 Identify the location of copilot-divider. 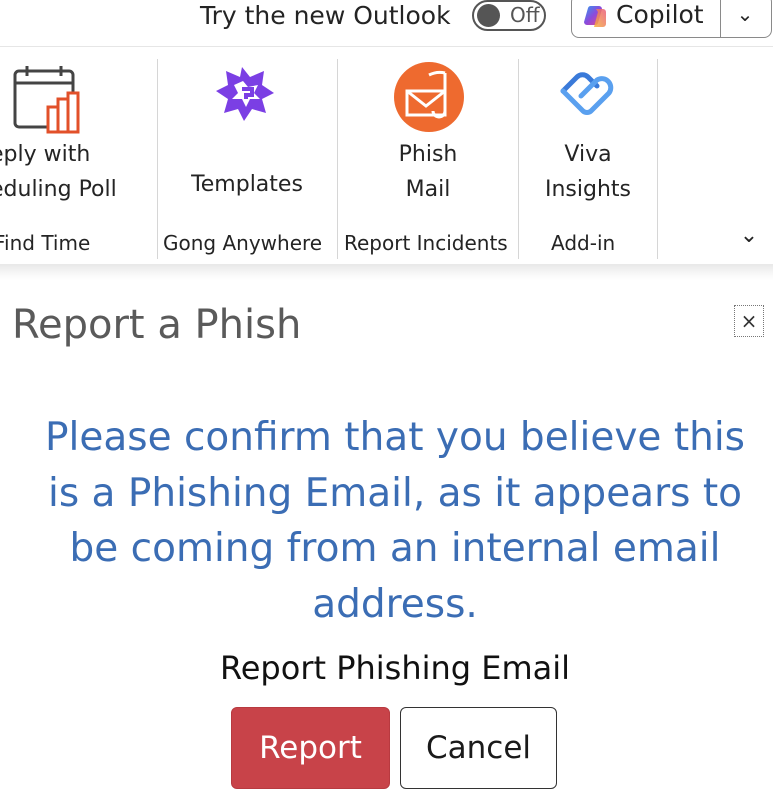
(720, 18).